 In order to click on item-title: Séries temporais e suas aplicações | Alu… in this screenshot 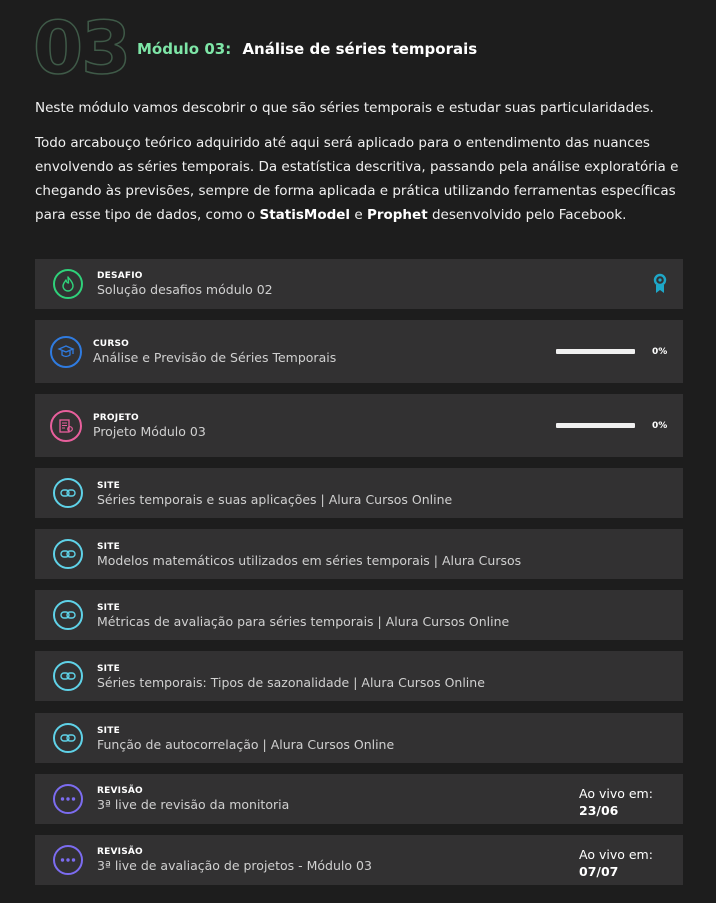, I will do `click(275, 499)`.